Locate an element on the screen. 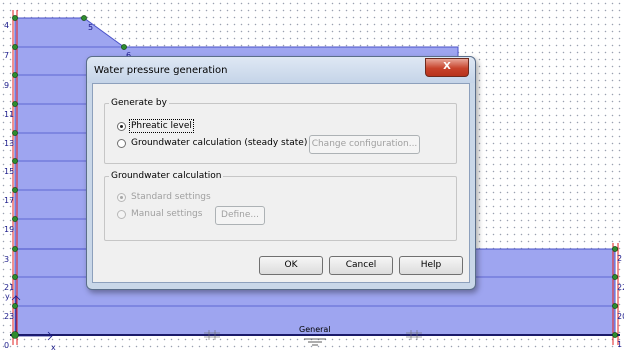 Image resolution: width=624 pixels, height=351 pixels. node-label: 11 is located at coordinates (9, 114).